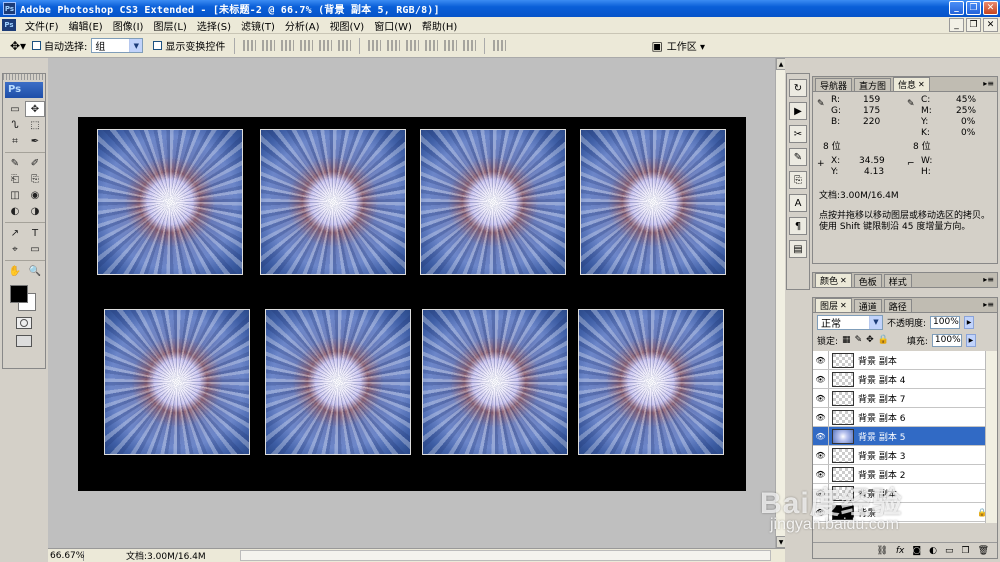 This screenshot has height=562, width=1000. What do you see at coordinates (850, 322) in the screenshot?
I see `blend-mode-dropdown: 正常 ▼` at bounding box center [850, 322].